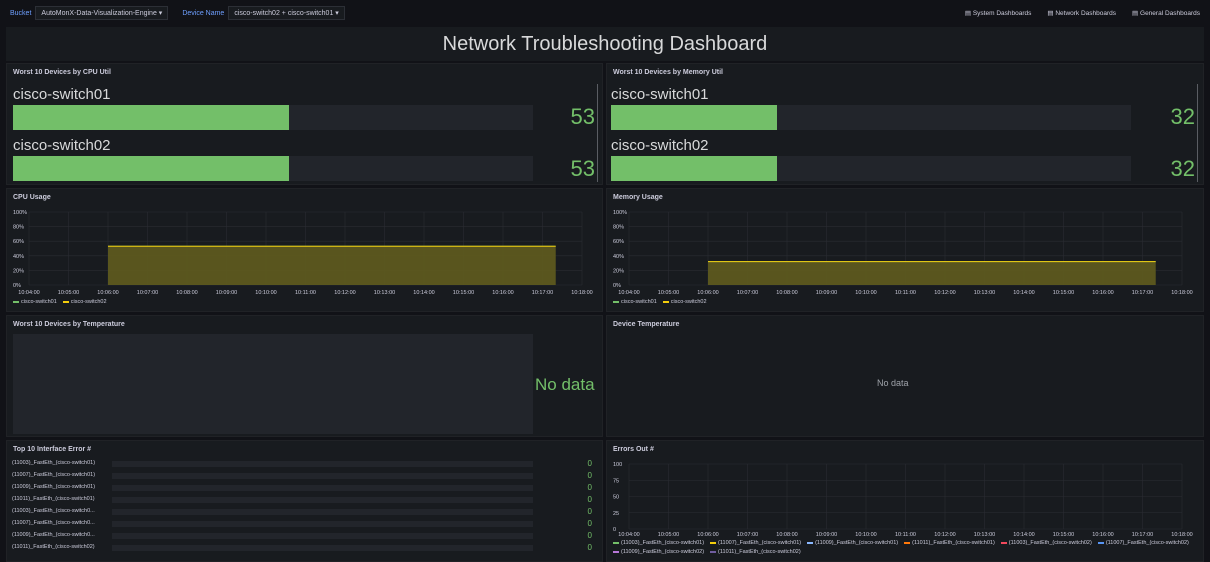 This screenshot has height=562, width=1210. What do you see at coordinates (226, 293) in the screenshot?
I see `x-tick-label: 10:09:00` at bounding box center [226, 293].